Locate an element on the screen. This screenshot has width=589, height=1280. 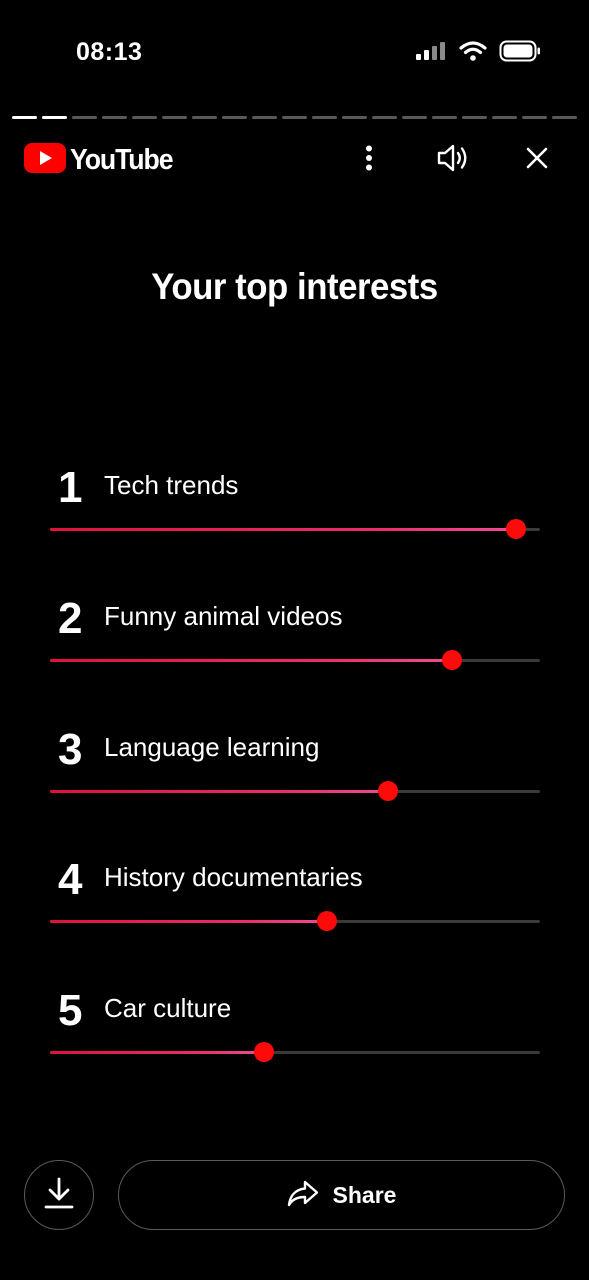
interest-label: Funny animal videos is located at coordinates (223, 616).